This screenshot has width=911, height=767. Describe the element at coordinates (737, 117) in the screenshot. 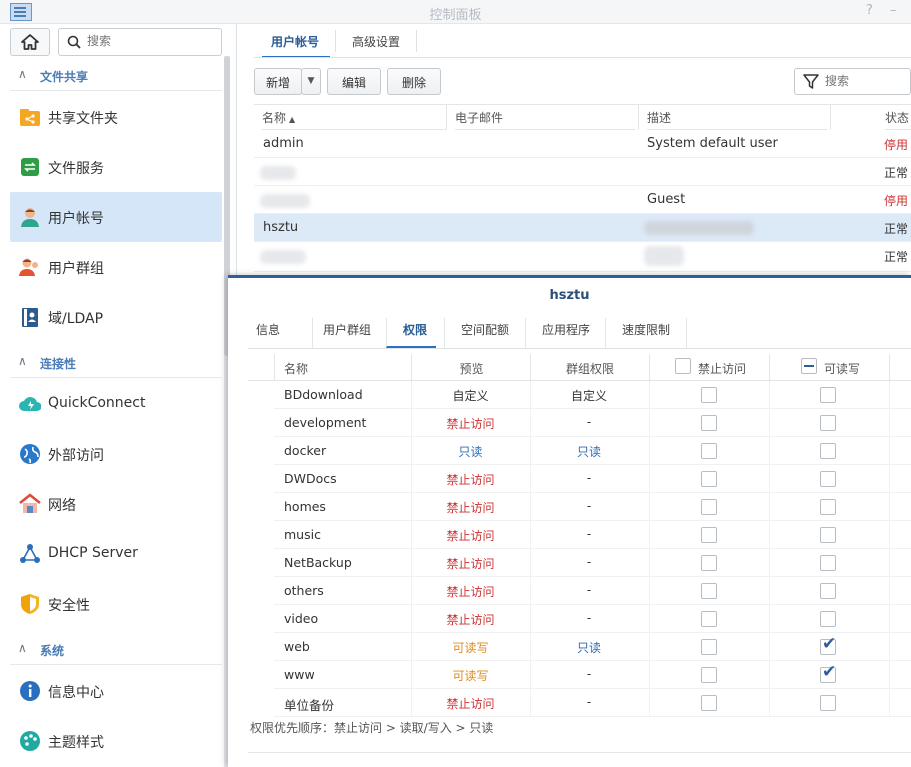

I see `column-header-description: 描述` at that location.